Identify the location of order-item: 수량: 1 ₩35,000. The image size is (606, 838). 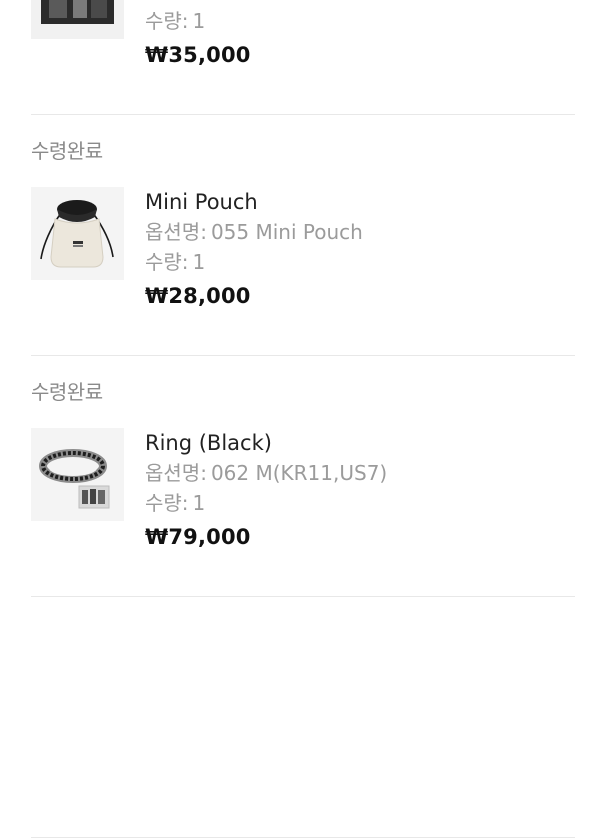
(303, 57).